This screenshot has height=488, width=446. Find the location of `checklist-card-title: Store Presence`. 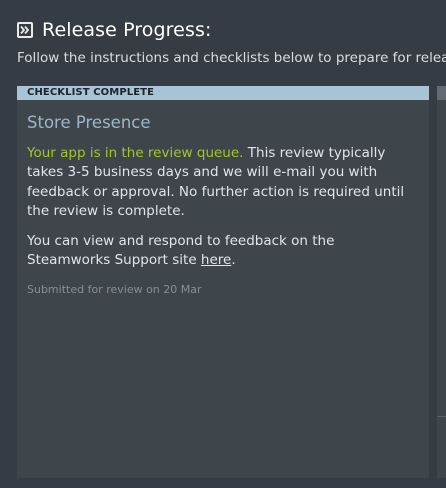

checklist-card-title: Store Presence is located at coordinates (89, 122).